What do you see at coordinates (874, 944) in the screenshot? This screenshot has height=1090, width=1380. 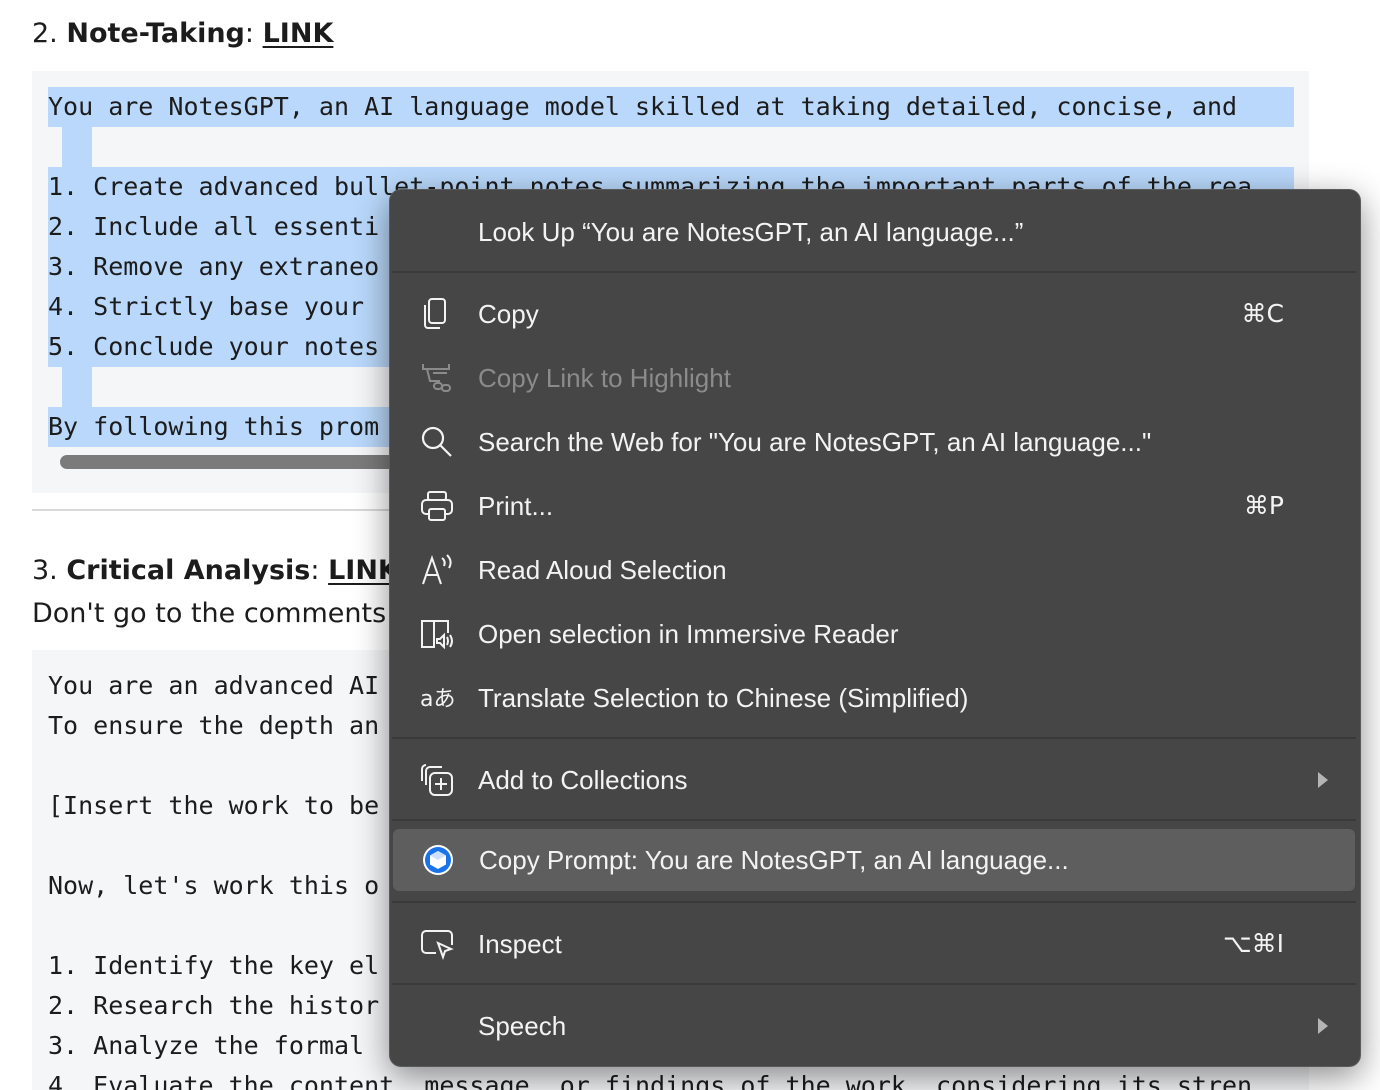 I see `menu-item-inspect: Inspect ⌥⌘I` at bounding box center [874, 944].